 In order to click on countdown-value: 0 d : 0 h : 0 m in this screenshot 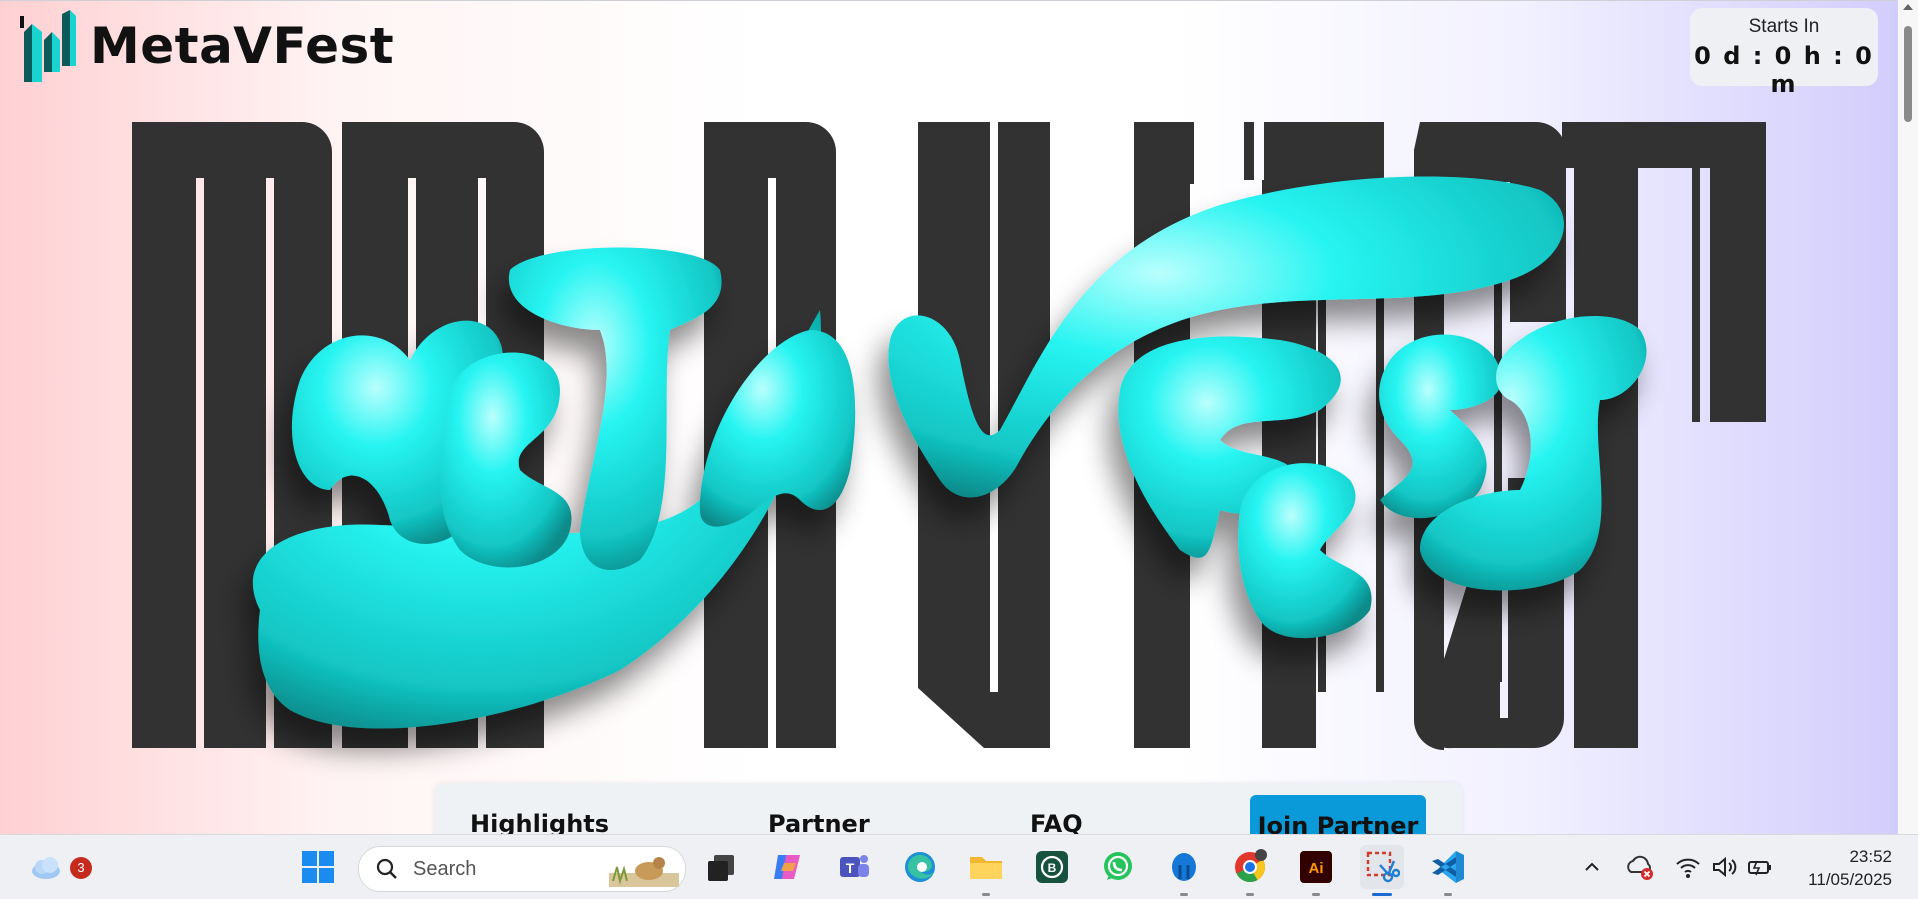, I will do `click(1784, 70)`.